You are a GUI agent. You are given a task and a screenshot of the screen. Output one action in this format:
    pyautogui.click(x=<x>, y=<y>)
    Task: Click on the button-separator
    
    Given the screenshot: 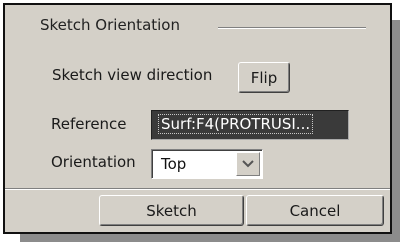 What is the action you would take?
    pyautogui.click(x=197, y=189)
    